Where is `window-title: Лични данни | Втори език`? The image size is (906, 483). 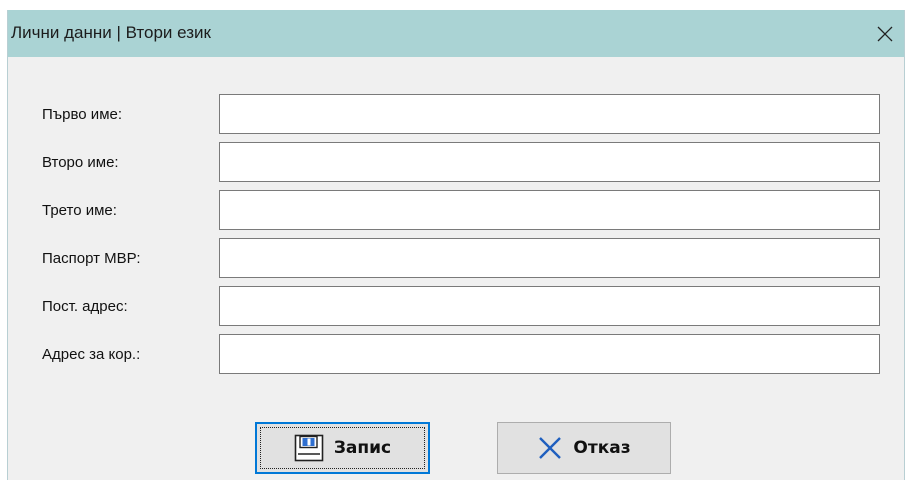
window-title: Лични данни | Втори език is located at coordinates (111, 32).